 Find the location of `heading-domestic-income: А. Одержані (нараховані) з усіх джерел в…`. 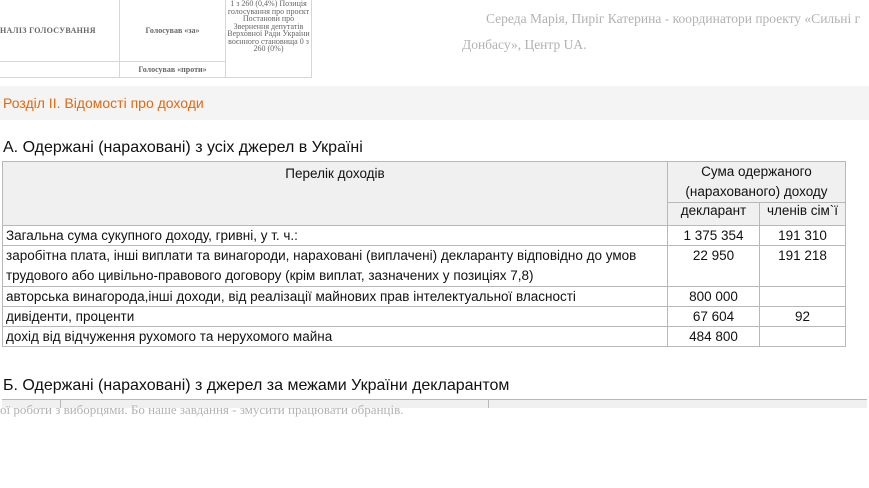

heading-domestic-income: А. Одержані (нараховані) з усіх джерел в… is located at coordinates (183, 147).